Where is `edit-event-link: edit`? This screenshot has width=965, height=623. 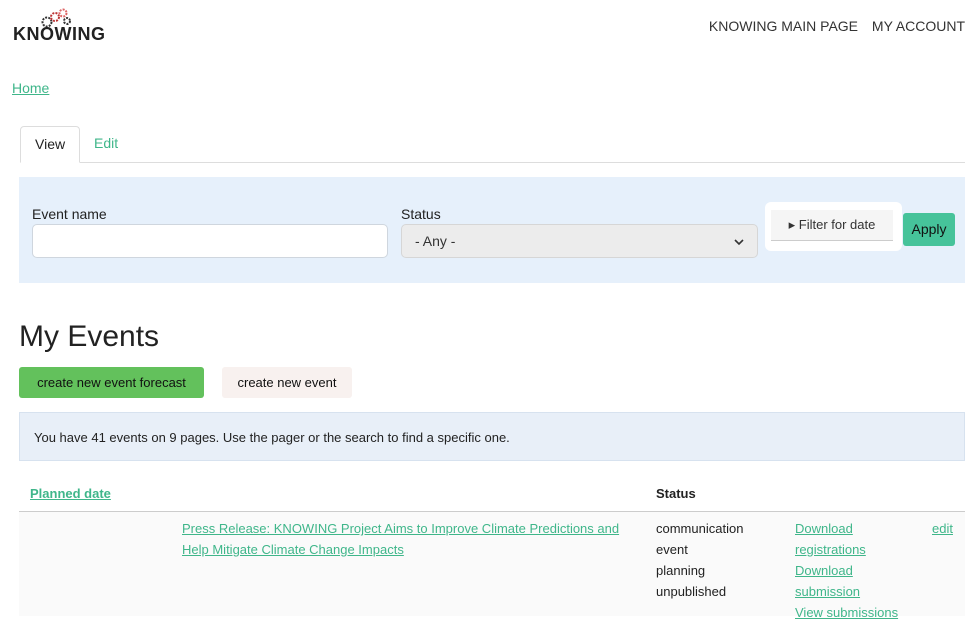
edit-event-link: edit is located at coordinates (942, 528).